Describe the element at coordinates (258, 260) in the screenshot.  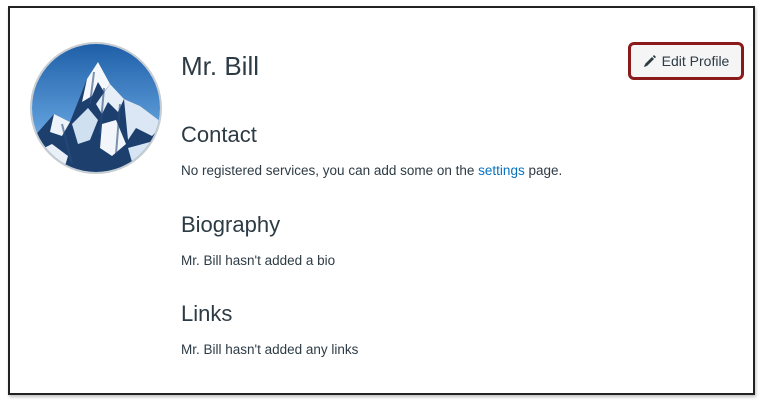
I see `biography-text: Mr. Bill hasn't added a bio` at that location.